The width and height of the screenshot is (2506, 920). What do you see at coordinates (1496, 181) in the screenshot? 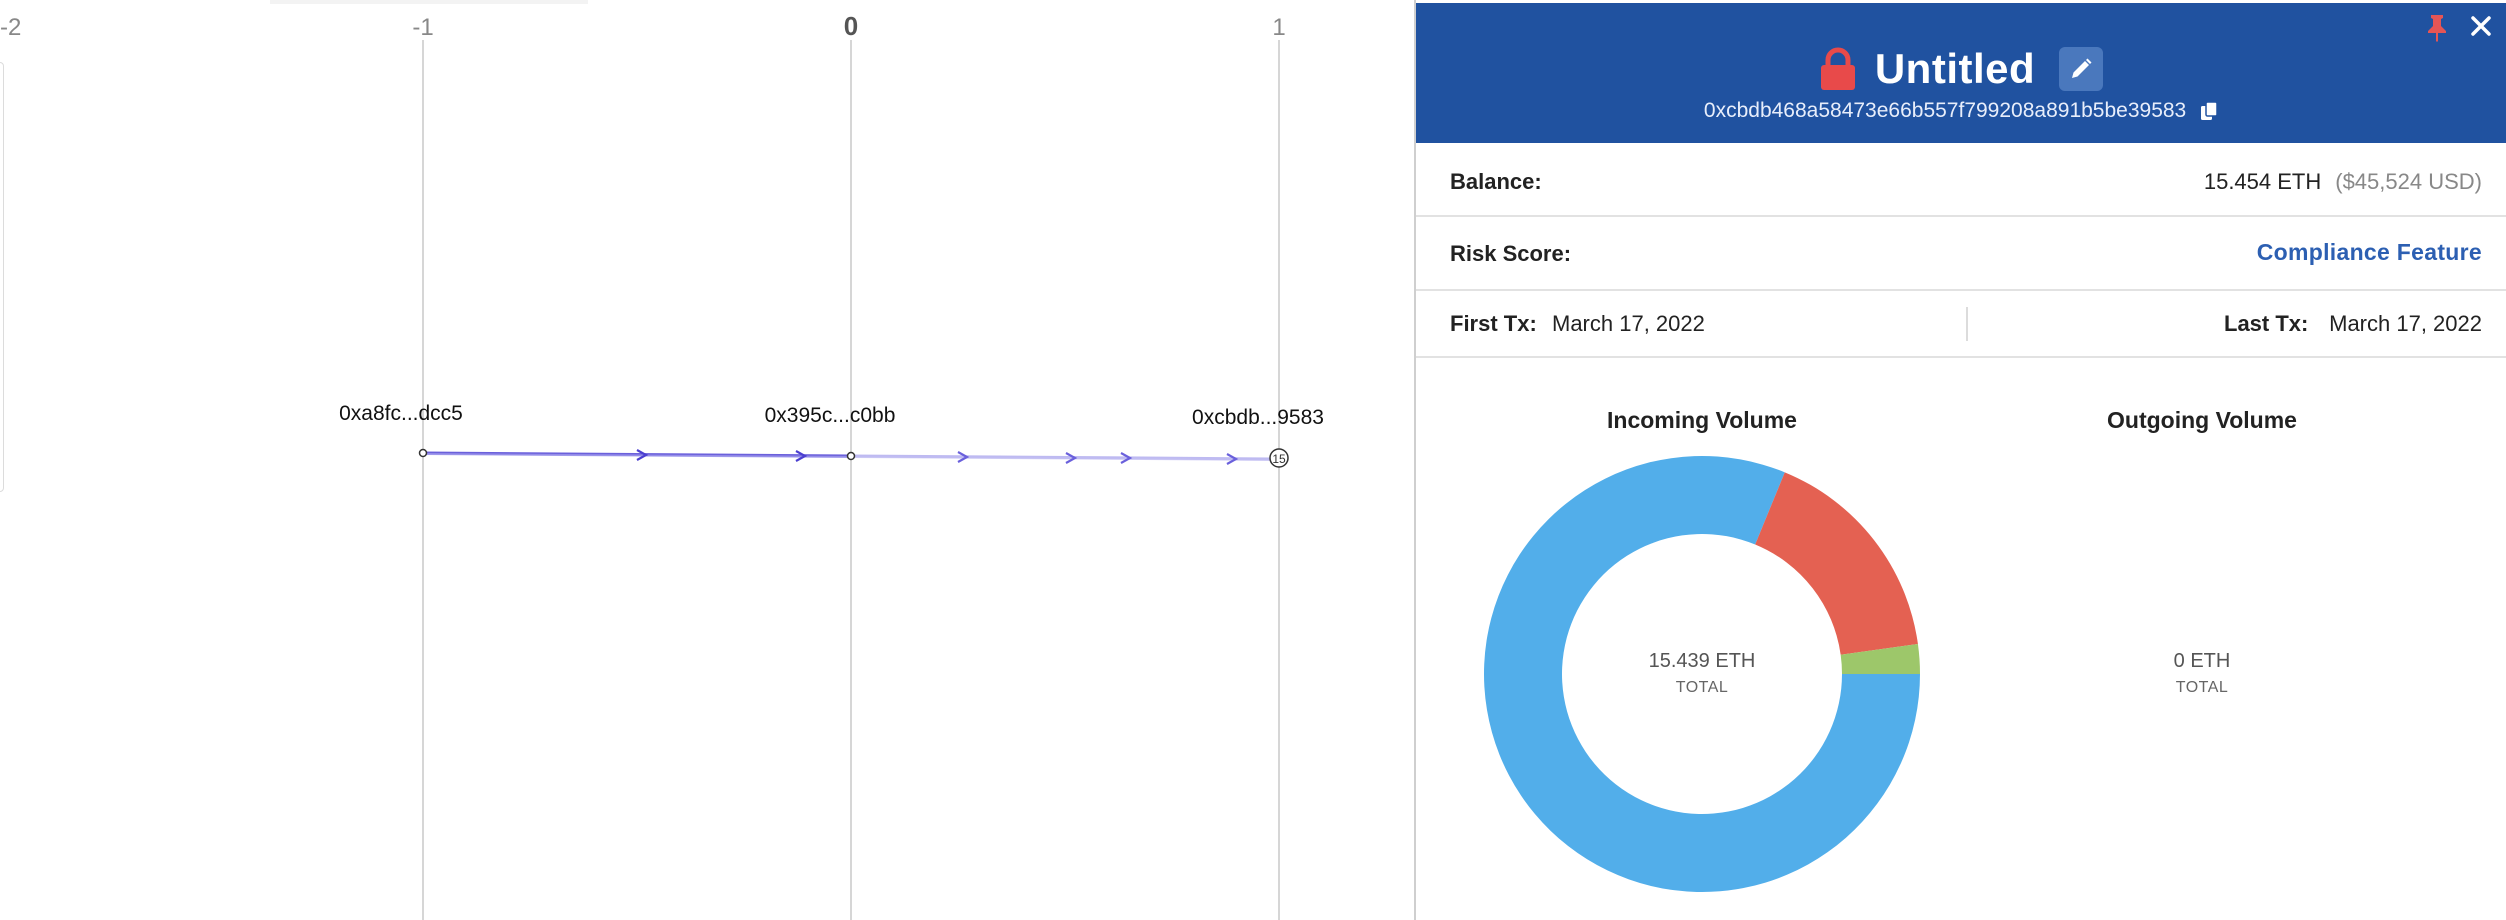
I see `balance-label: Balance:` at bounding box center [1496, 181].